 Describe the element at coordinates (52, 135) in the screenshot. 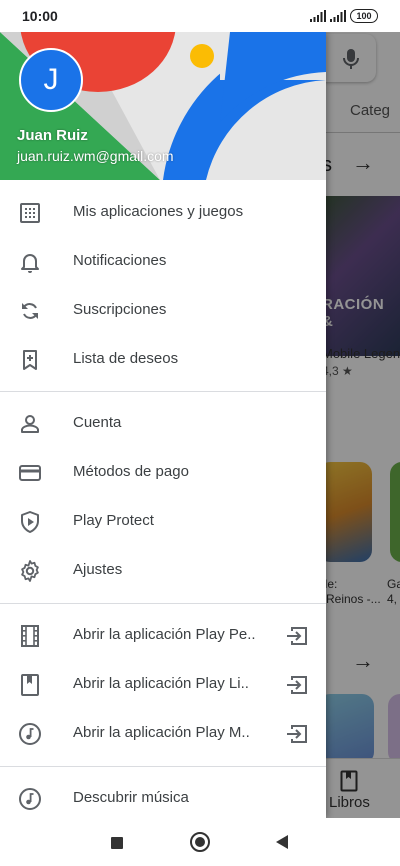

I see `account-name: Juan Ruiz` at that location.